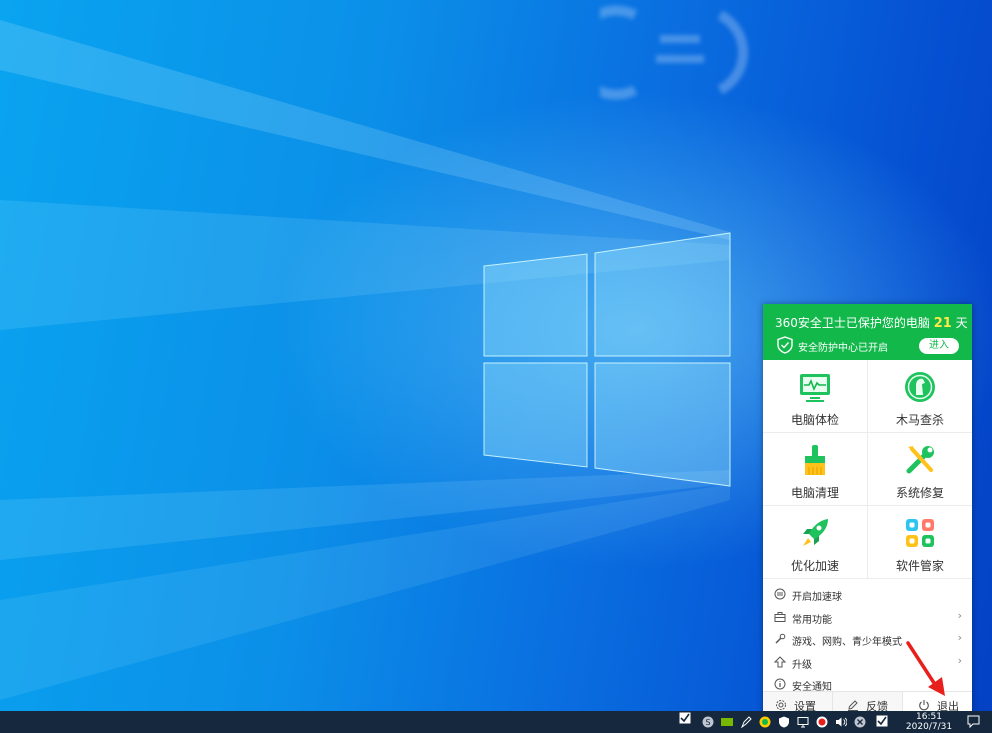  Describe the element at coordinates (841, 722) in the screenshot. I see `volume-icon` at that location.